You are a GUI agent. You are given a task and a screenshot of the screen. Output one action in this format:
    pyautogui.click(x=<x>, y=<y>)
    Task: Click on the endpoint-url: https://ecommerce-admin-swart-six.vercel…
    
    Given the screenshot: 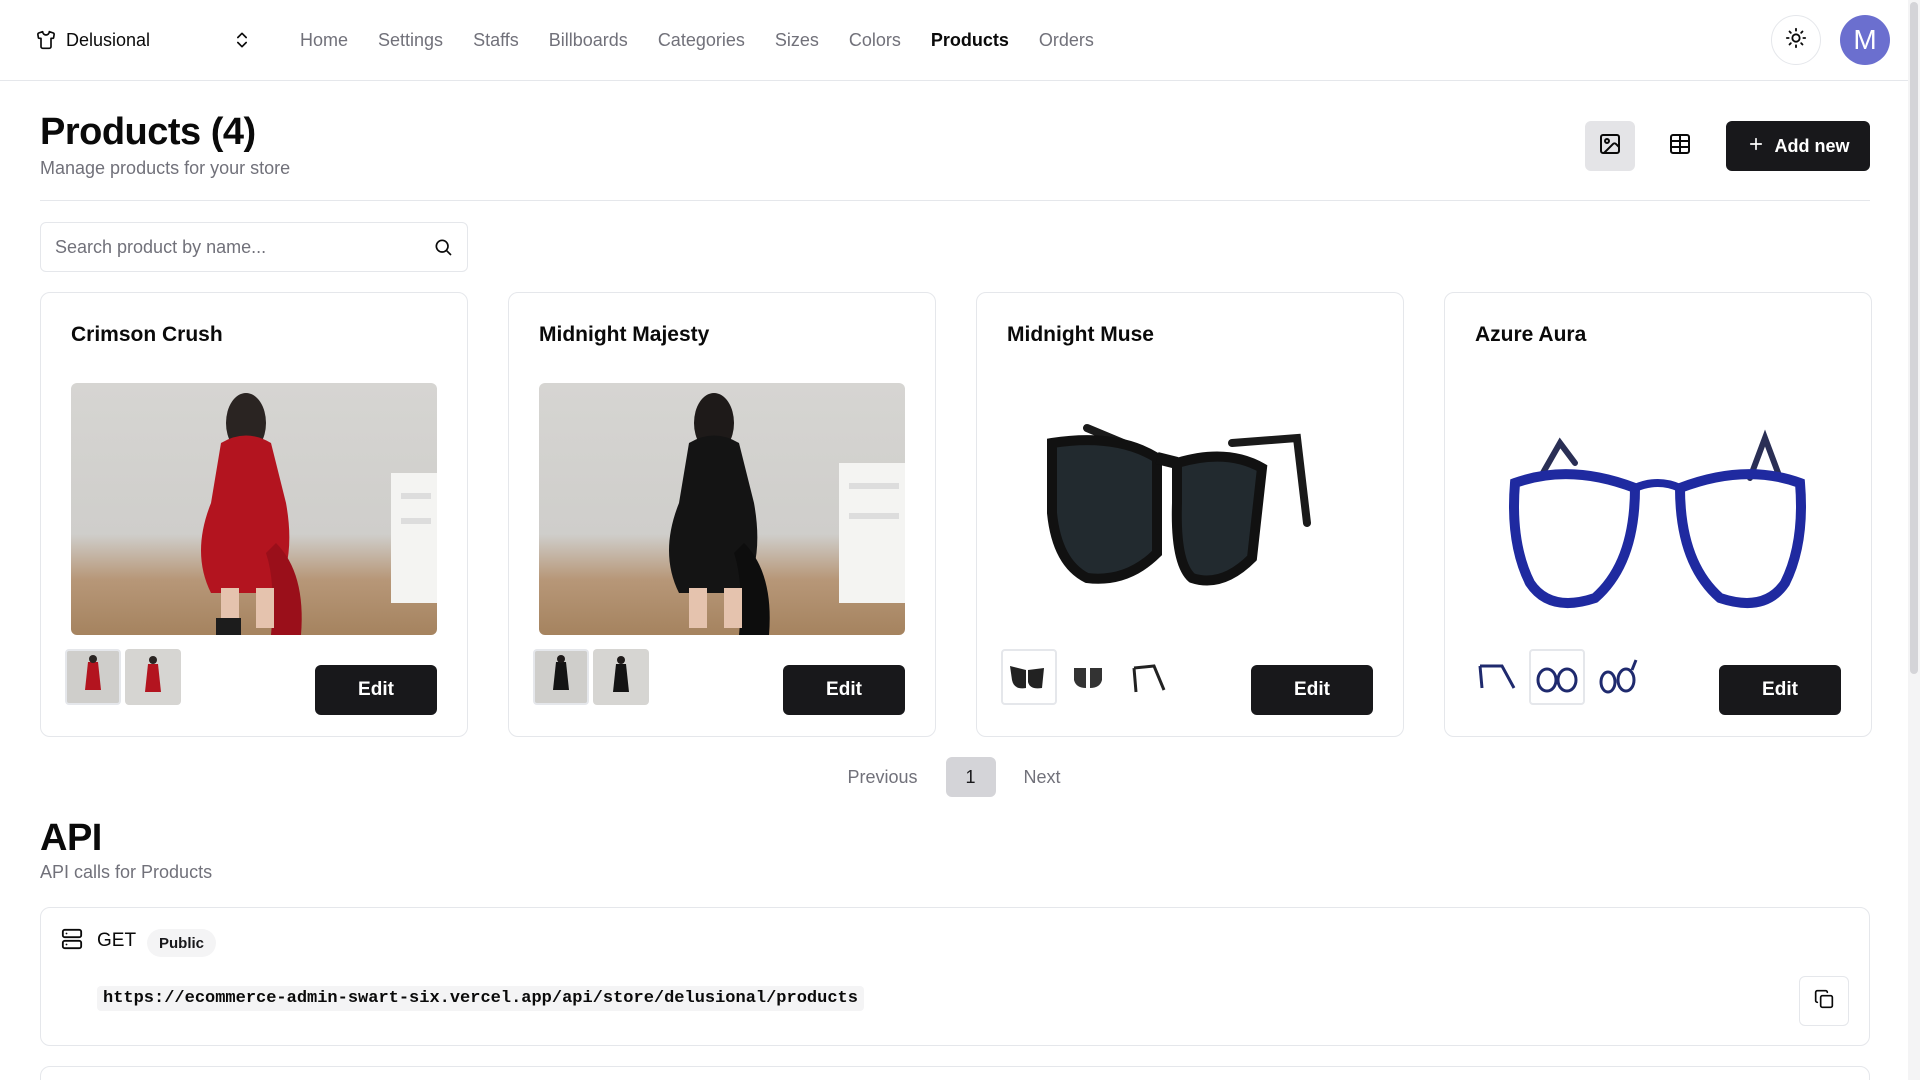 What is the action you would take?
    pyautogui.click(x=480, y=998)
    